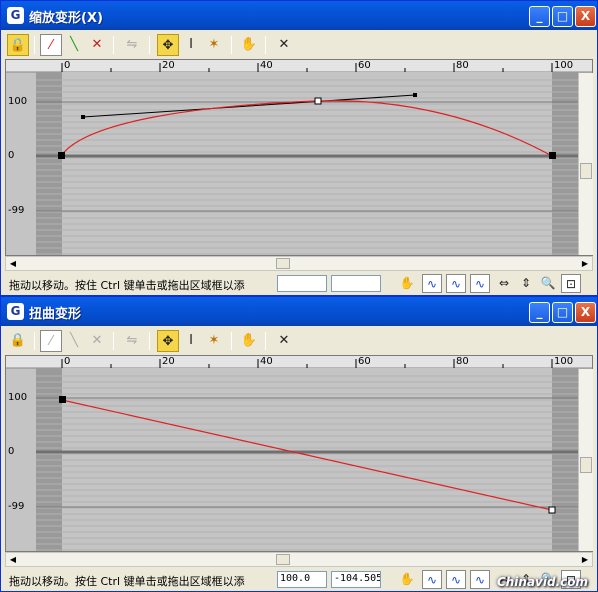 This screenshot has height=592, width=598. What do you see at coordinates (548, 283) in the screenshot?
I see `zoom-icon: 🔍` at bounding box center [548, 283].